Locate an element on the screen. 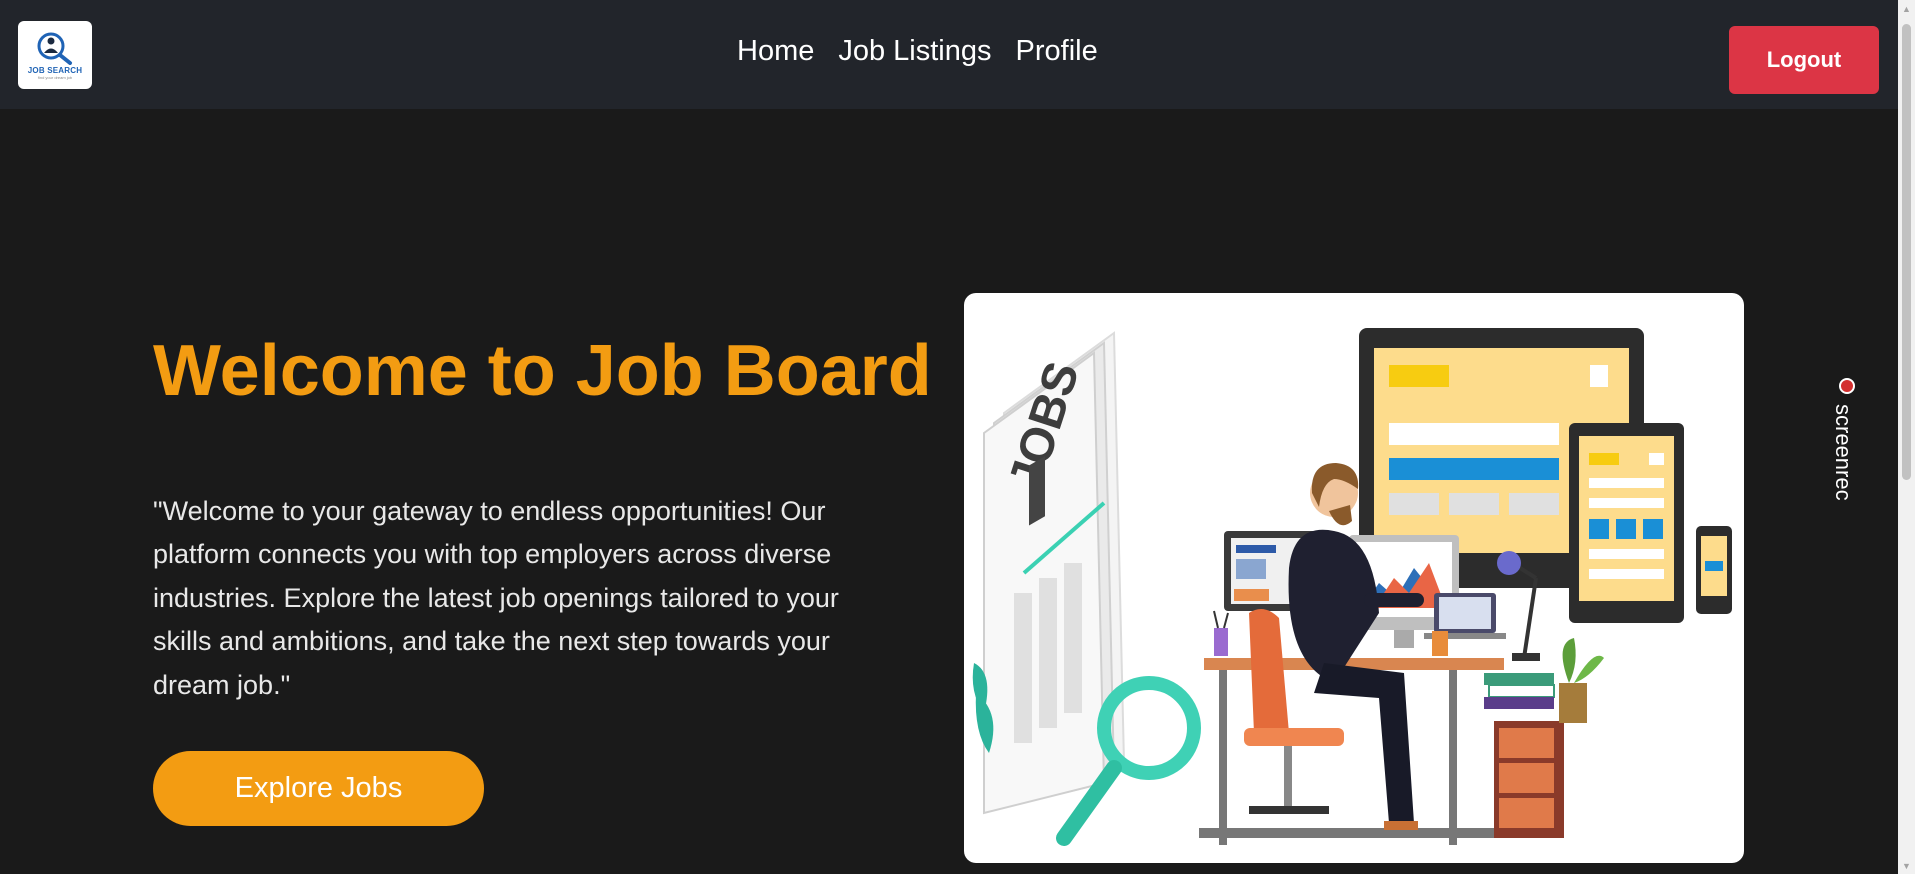 Image resolution: width=1915 pixels, height=874 pixels. screenrec-label: screenrec is located at coordinates (1843, 452).